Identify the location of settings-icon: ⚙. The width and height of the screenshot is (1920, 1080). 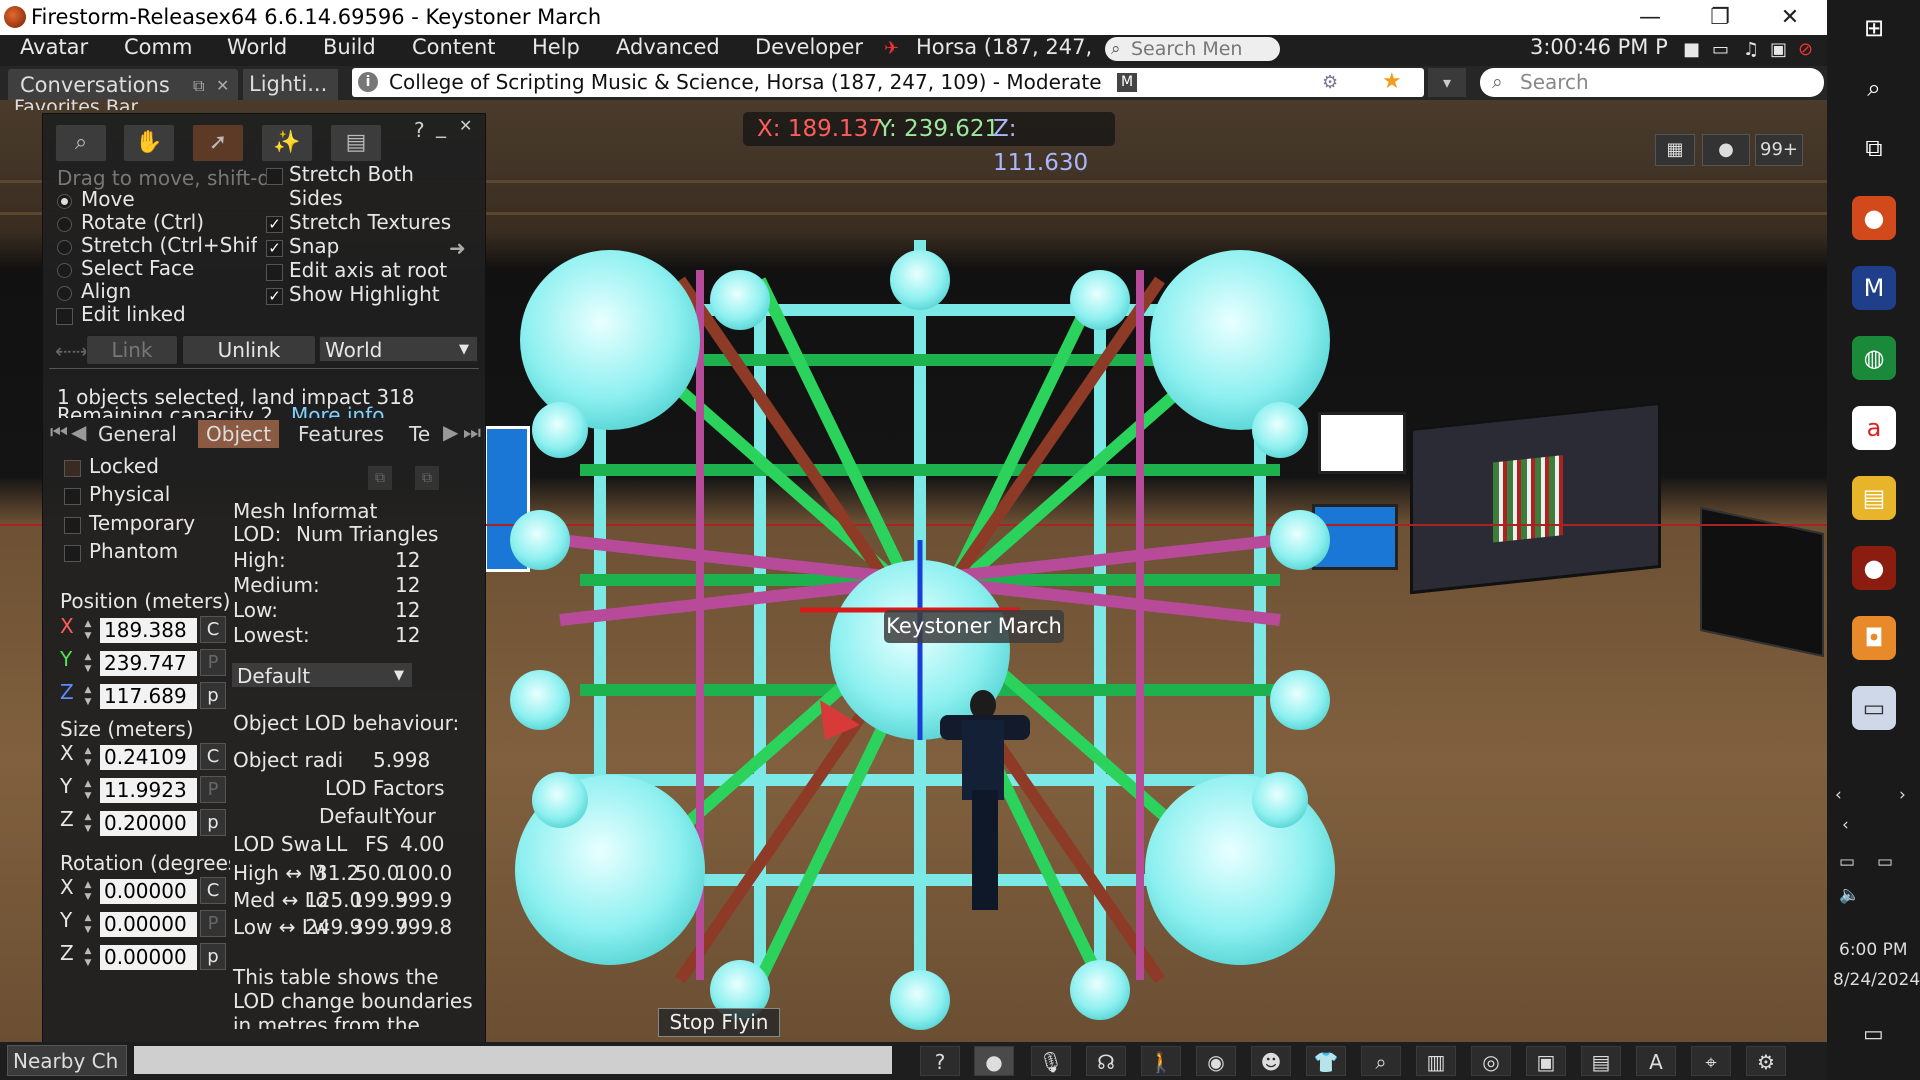
(1766, 1061).